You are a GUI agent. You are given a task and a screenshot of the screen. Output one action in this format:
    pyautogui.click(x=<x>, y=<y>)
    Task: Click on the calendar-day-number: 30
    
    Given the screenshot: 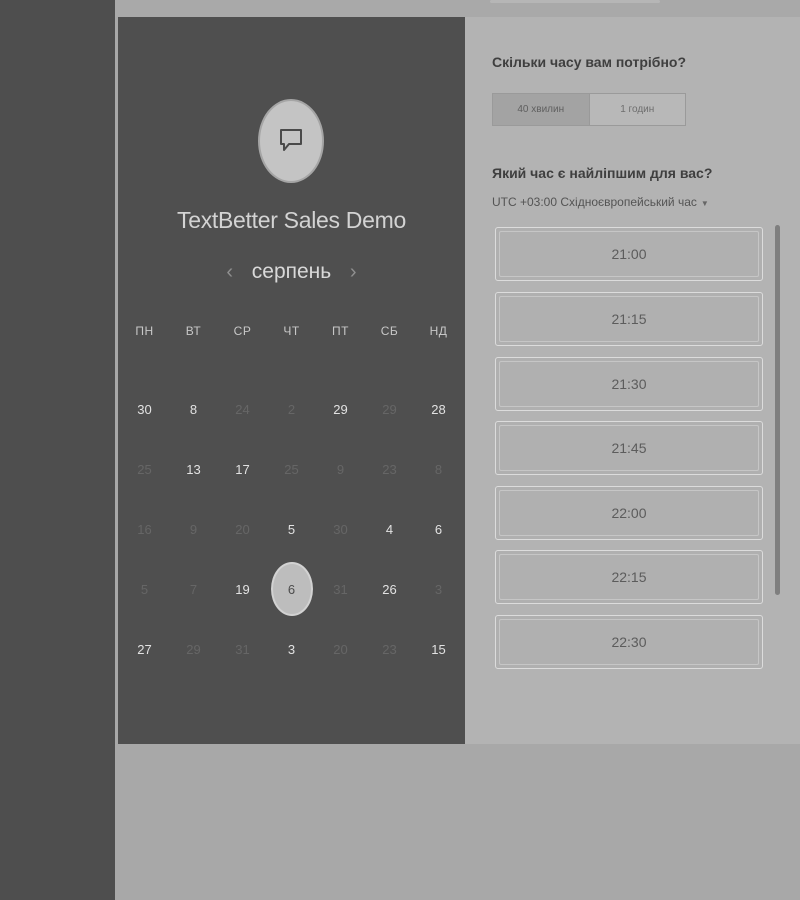 What is the action you would take?
    pyautogui.click(x=144, y=409)
    